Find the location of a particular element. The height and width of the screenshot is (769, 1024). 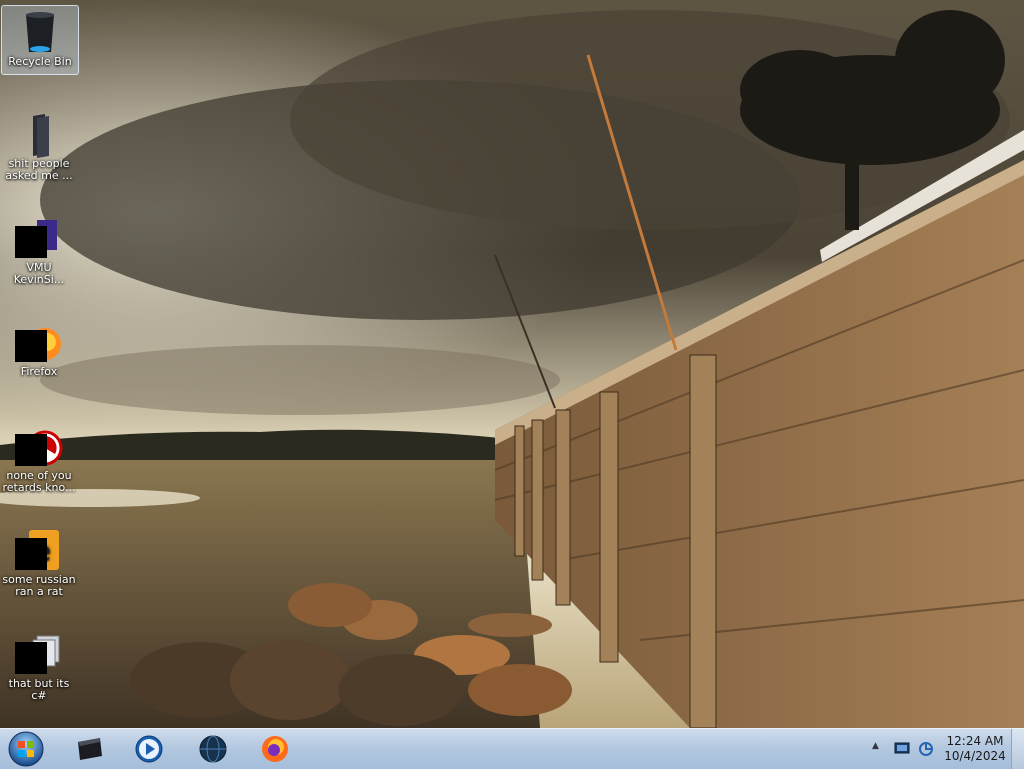

desktop-icon-firefox: Firefox is located at coordinates (39, 347).